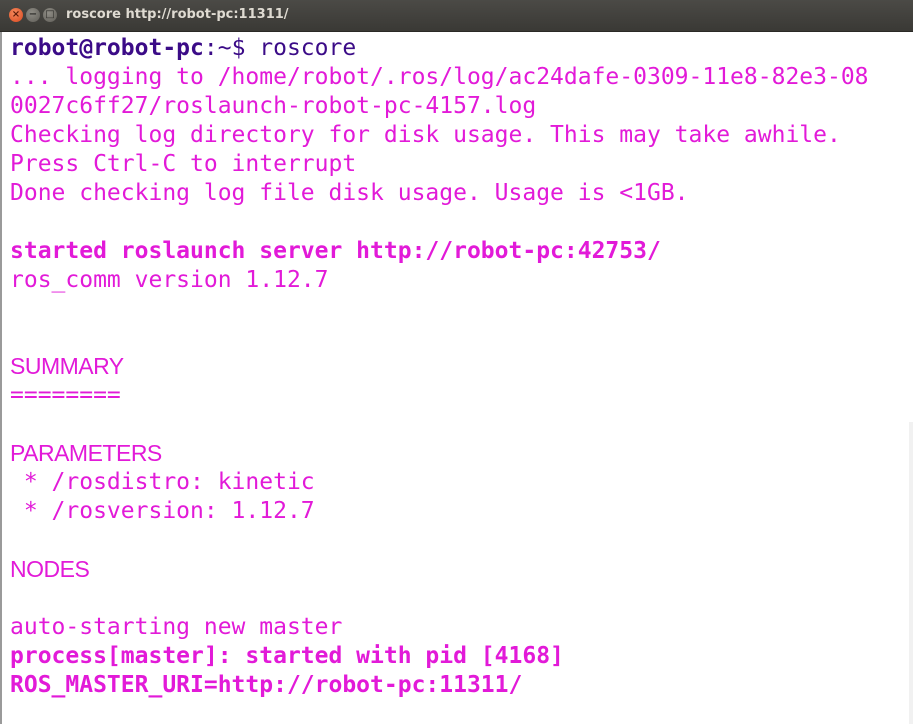  I want to click on maximize-button: □, so click(50, 15).